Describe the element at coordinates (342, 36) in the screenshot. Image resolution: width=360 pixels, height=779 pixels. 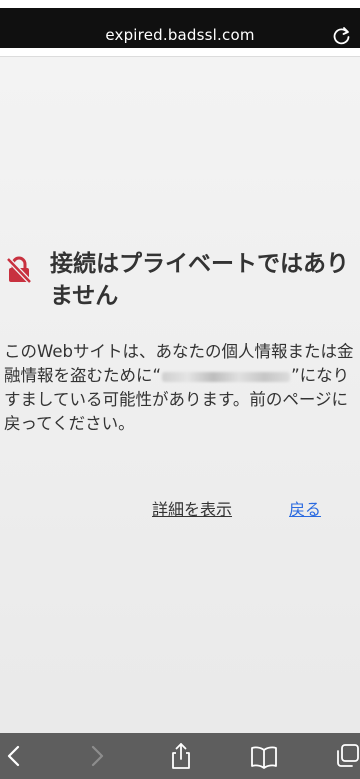
I see `reload-icon` at that location.